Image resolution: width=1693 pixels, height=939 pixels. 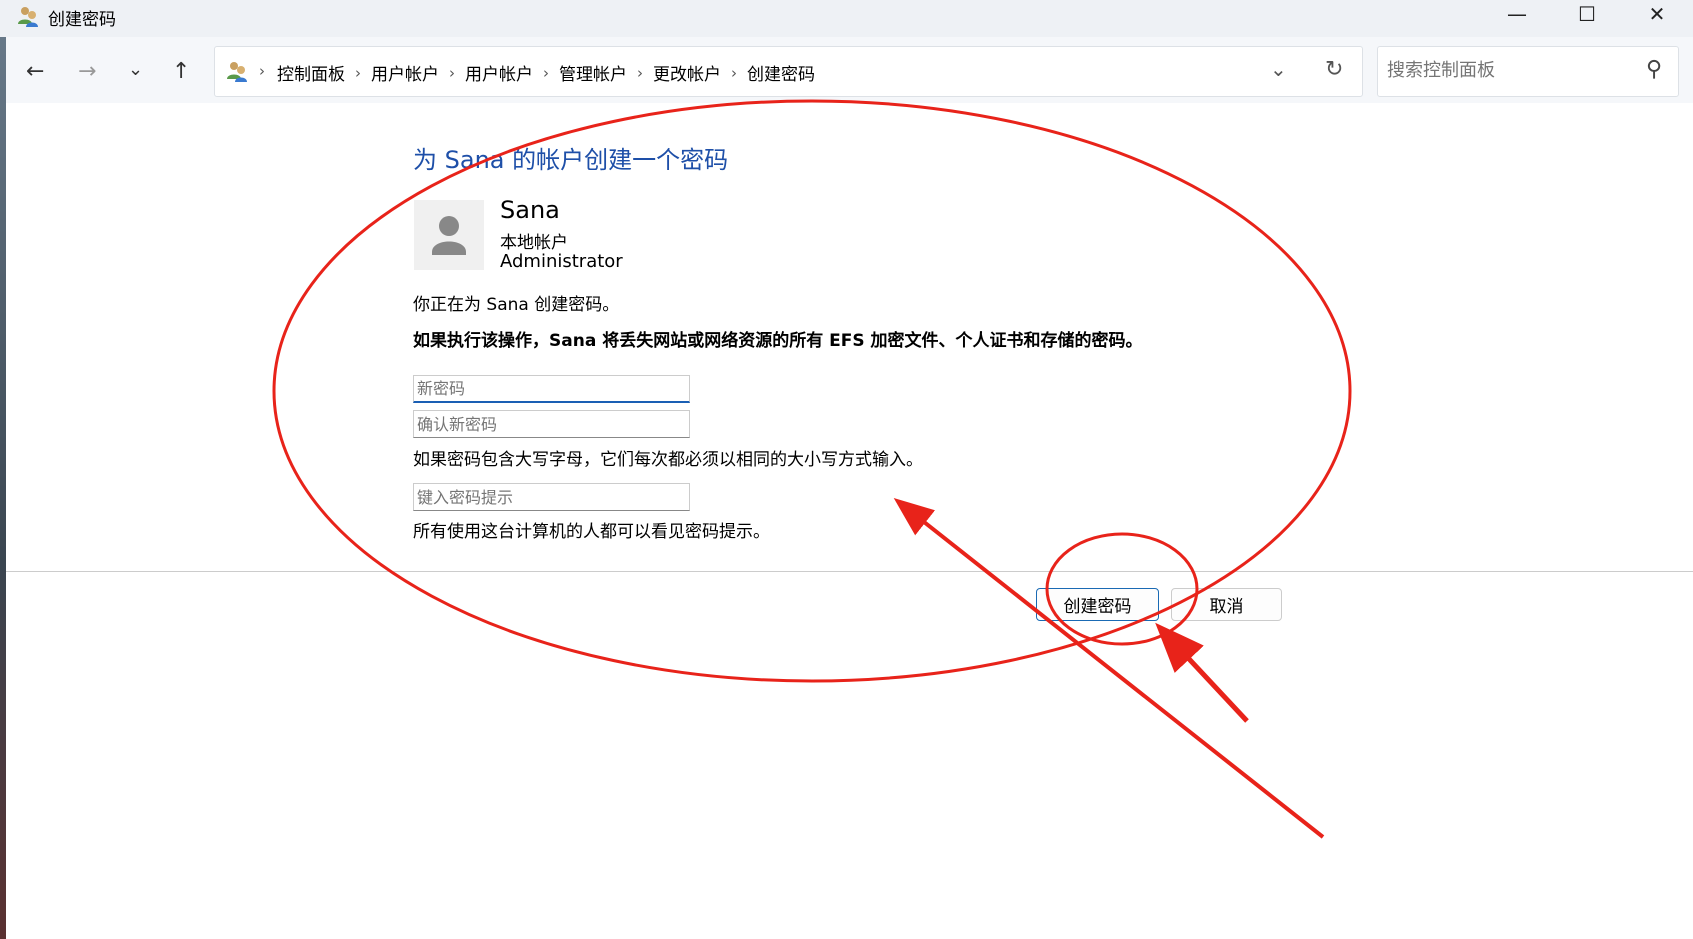 I want to click on info-text: 你正在为 Sana 创建密码。, so click(x=516, y=305).